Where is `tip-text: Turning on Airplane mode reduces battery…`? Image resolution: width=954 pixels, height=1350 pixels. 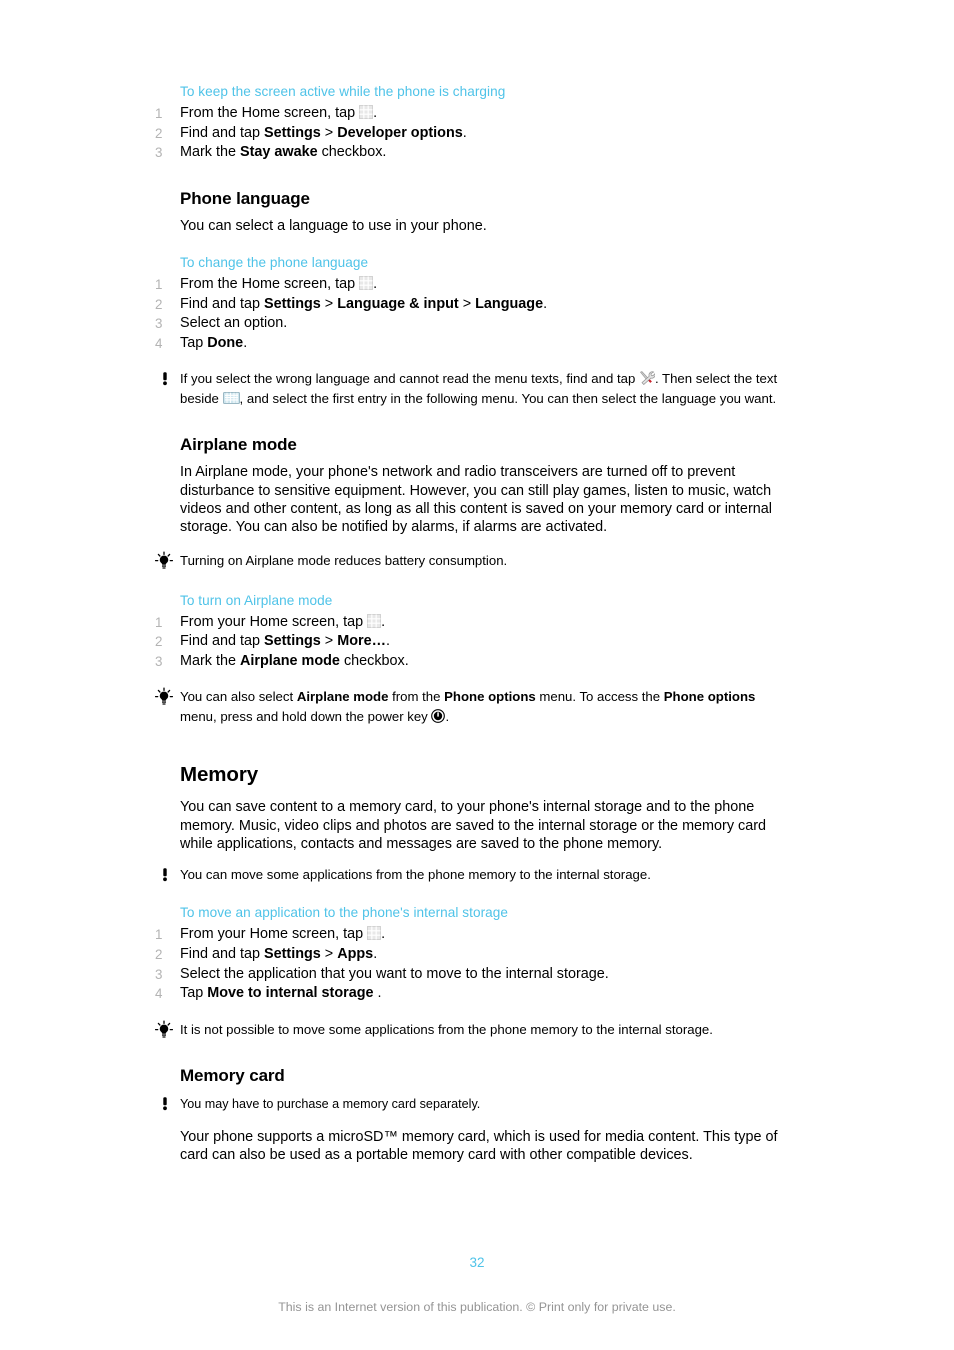 tip-text: Turning on Airplane mode reduces battery… is located at coordinates (344, 560).